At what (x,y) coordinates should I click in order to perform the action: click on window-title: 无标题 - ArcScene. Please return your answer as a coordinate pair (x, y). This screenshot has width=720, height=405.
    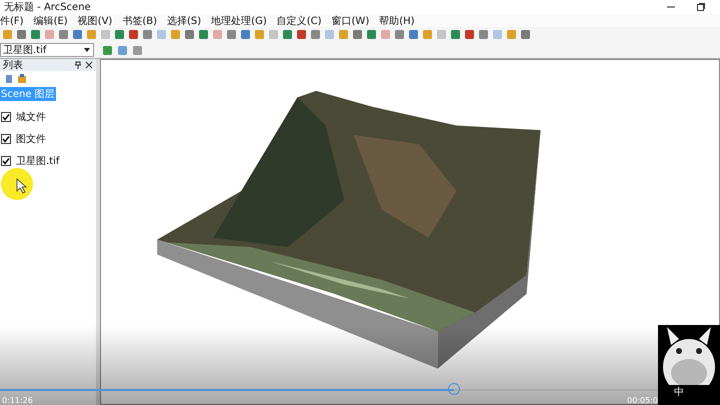
    Looking at the image, I should click on (47, 7).